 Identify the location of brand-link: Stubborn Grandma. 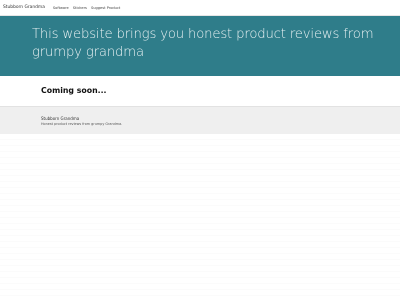
(22, 7).